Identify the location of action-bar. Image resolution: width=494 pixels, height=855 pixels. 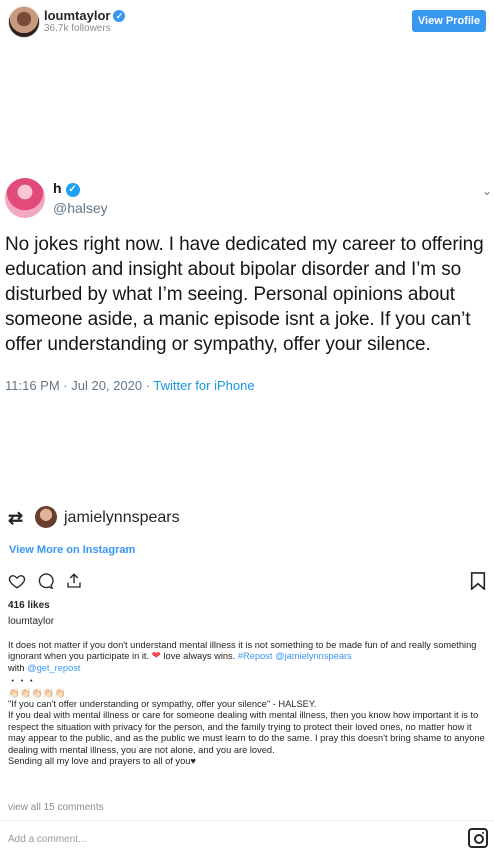
(48, 583).